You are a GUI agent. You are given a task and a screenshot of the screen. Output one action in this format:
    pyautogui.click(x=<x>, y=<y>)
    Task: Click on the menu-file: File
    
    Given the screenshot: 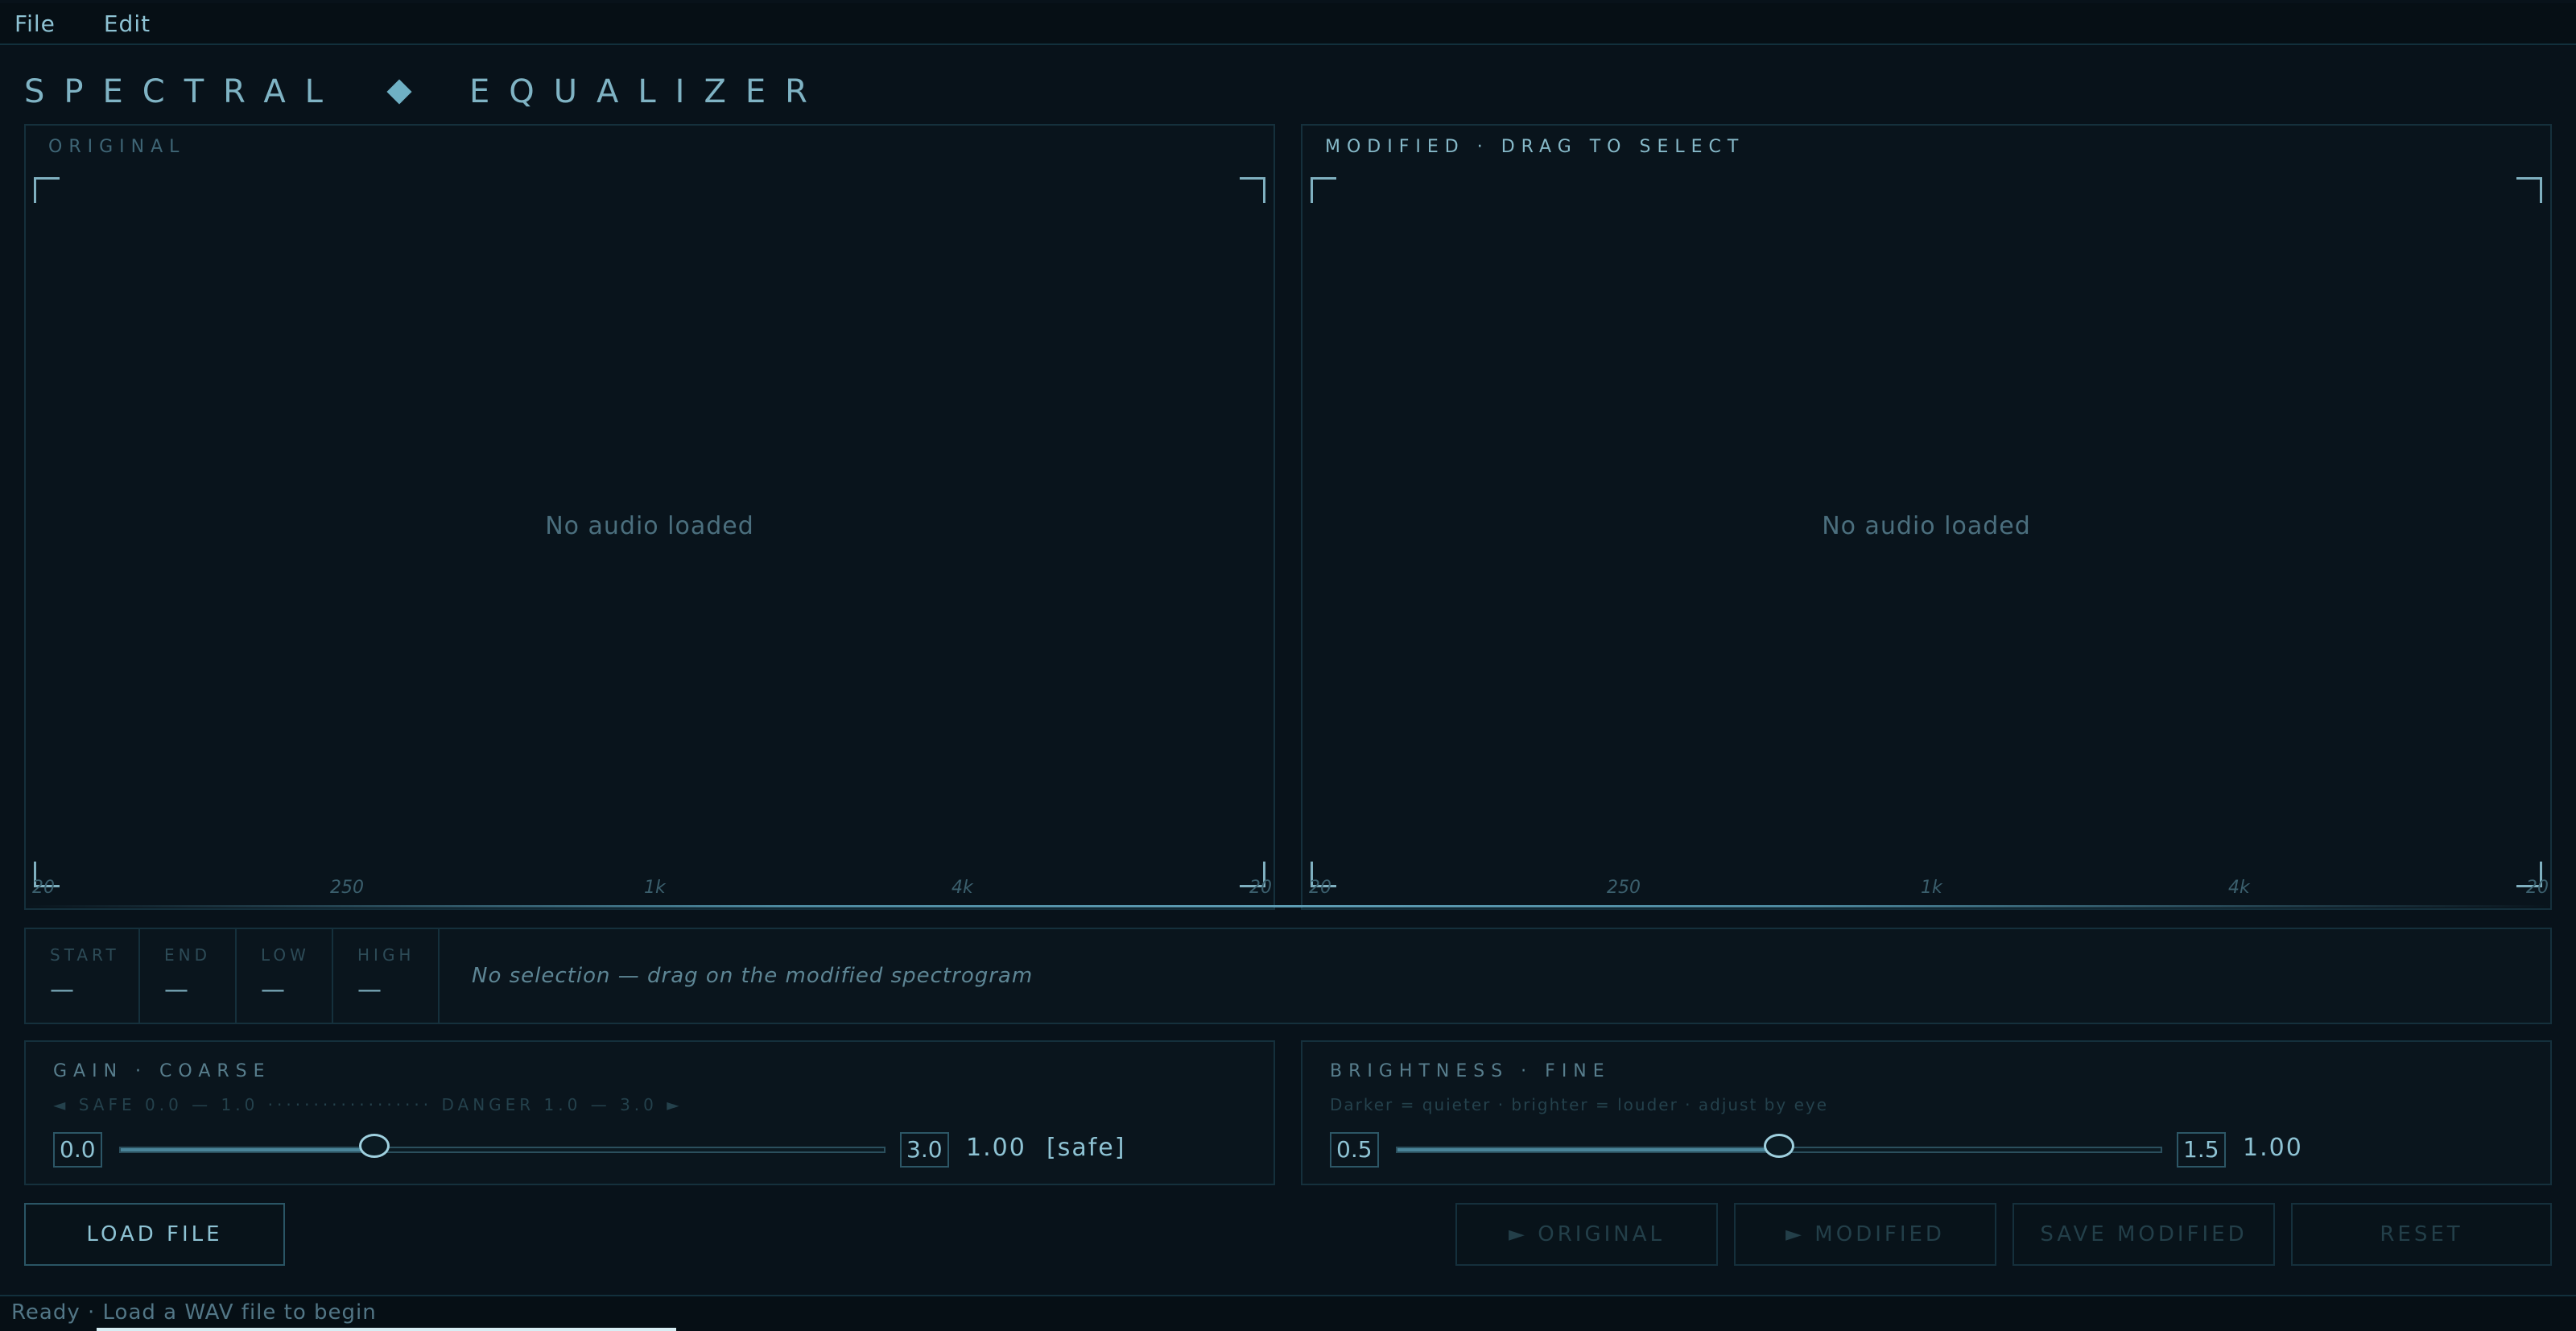 What is the action you would take?
    pyautogui.click(x=35, y=23)
    